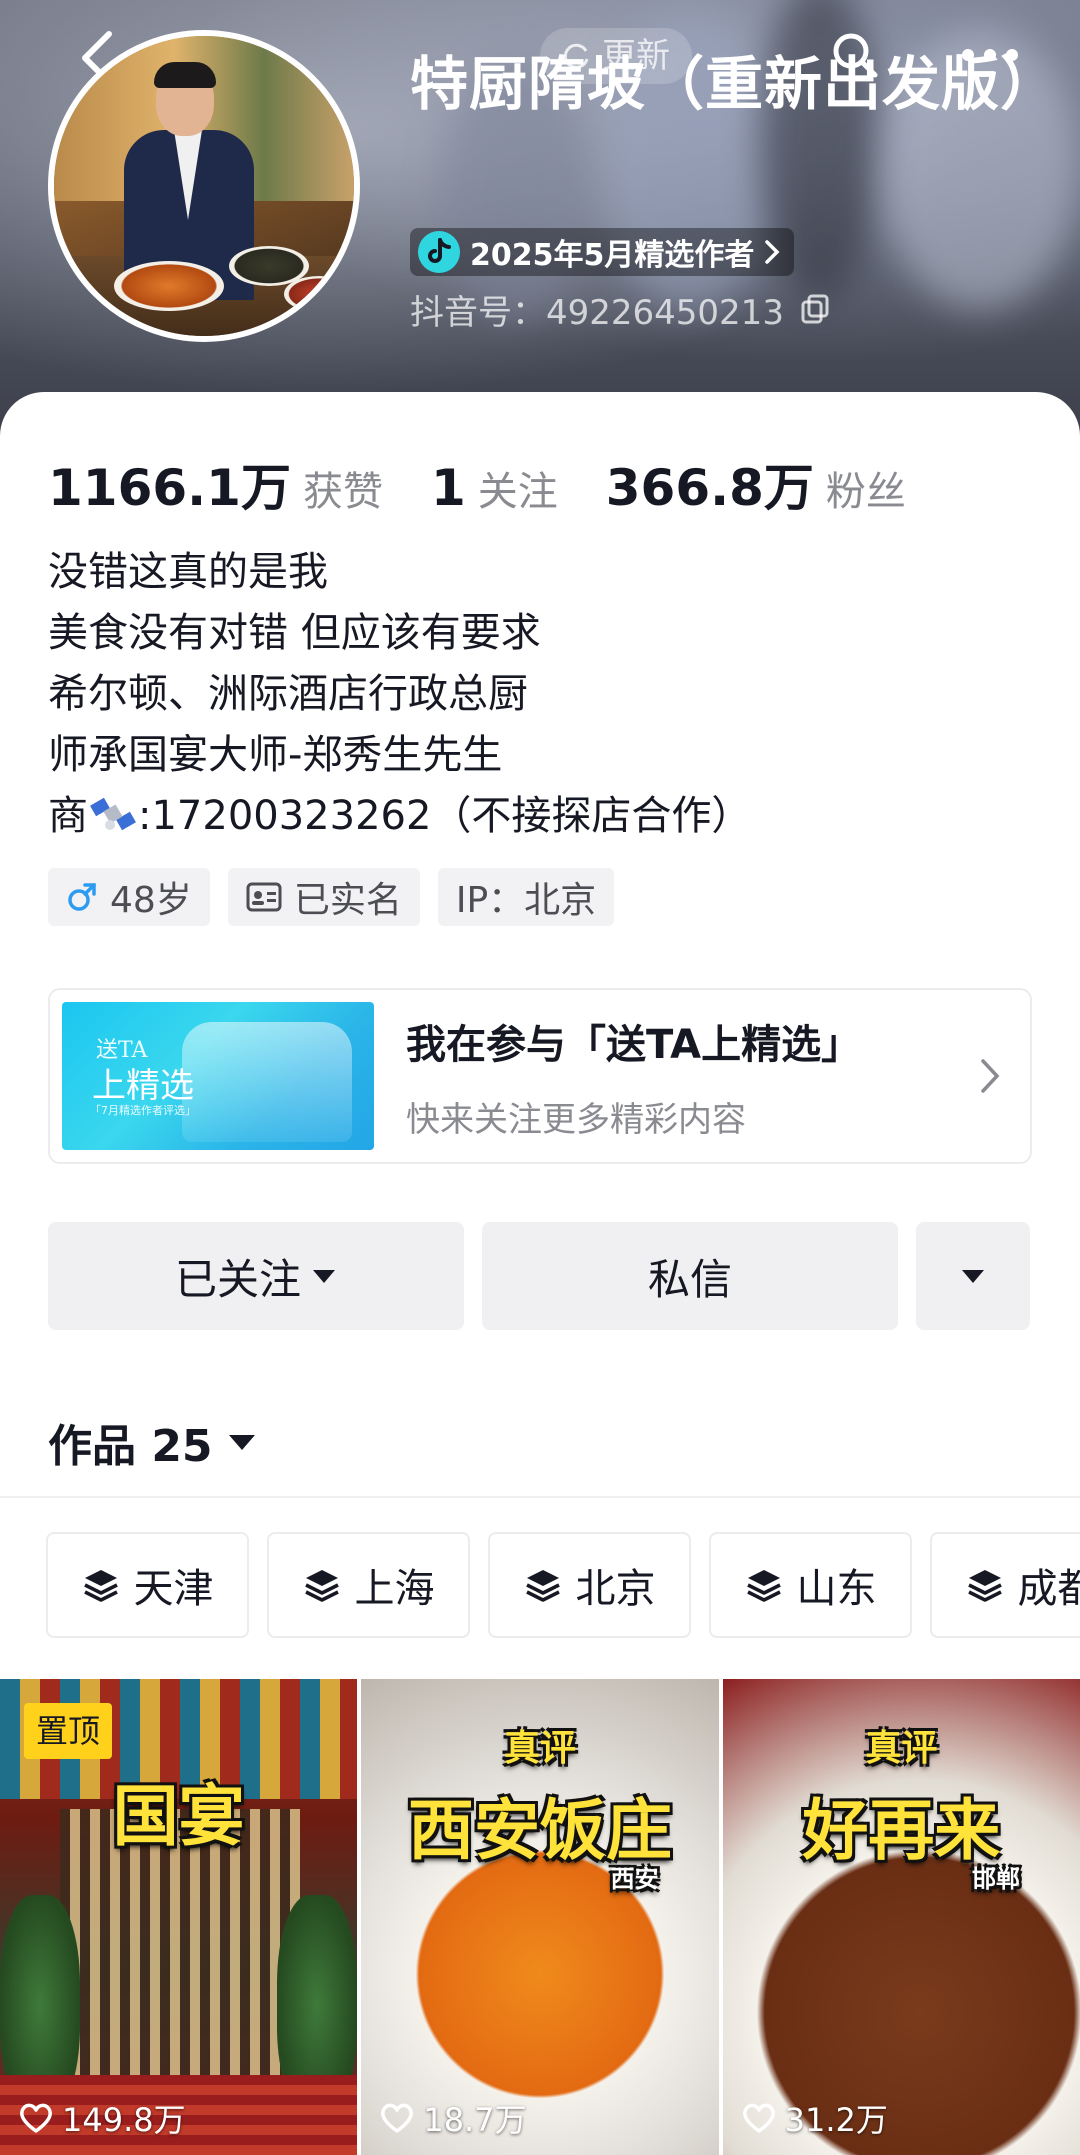 The height and width of the screenshot is (2155, 1080). I want to click on collection-chips: 天津 上海 北京 山东 成都, so click(563, 1585).